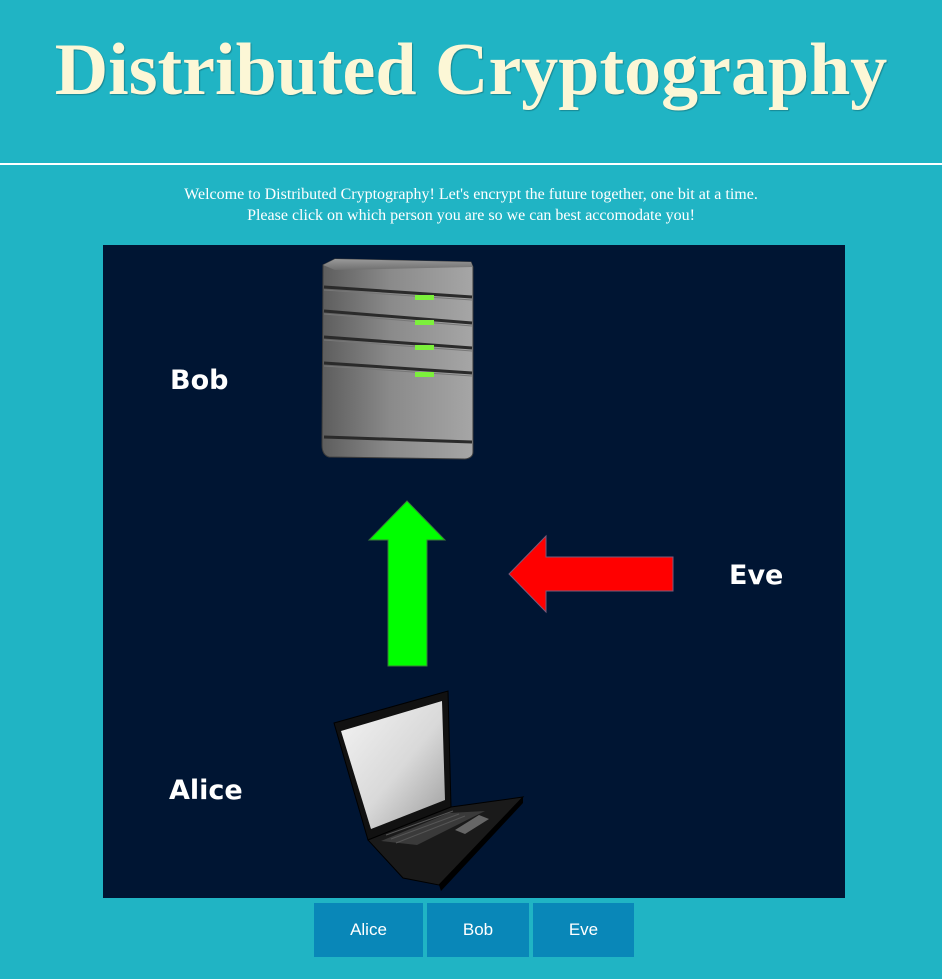 The width and height of the screenshot is (942, 979). I want to click on page-title: Distributed Cryptography, so click(471, 70).